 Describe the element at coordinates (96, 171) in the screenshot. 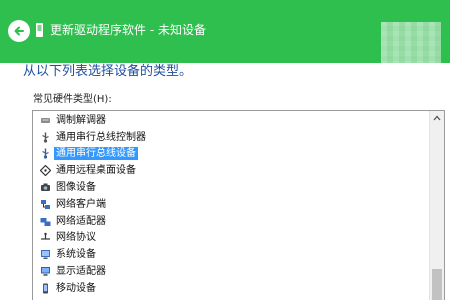

I see `list-item-label: 通用远程桌面设备` at that location.